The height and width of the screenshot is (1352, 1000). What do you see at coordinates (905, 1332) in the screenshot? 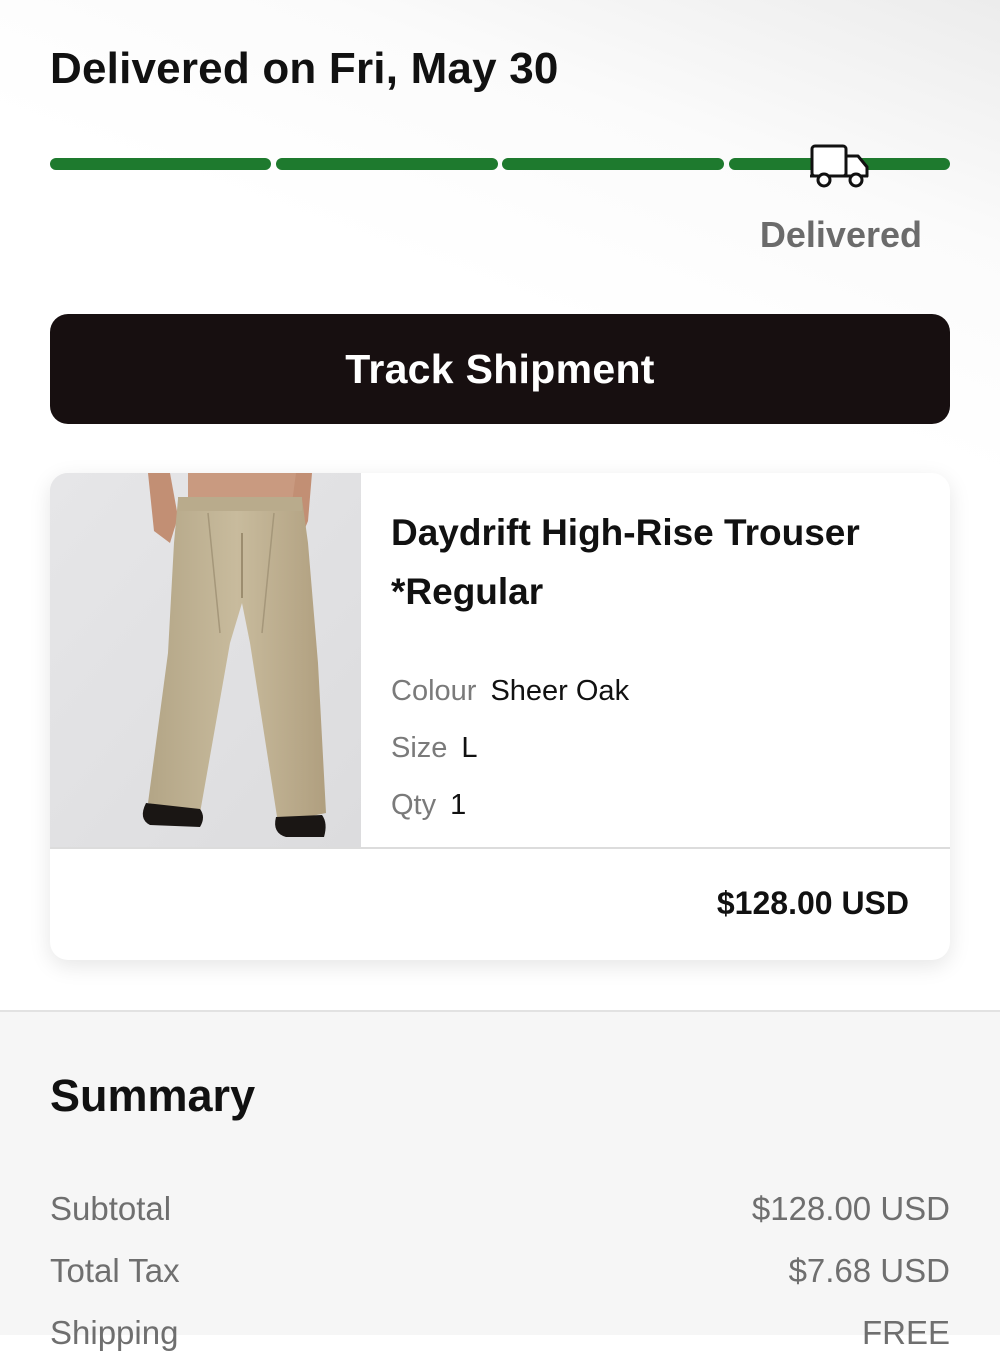
I see `summary-value: FREE` at bounding box center [905, 1332].